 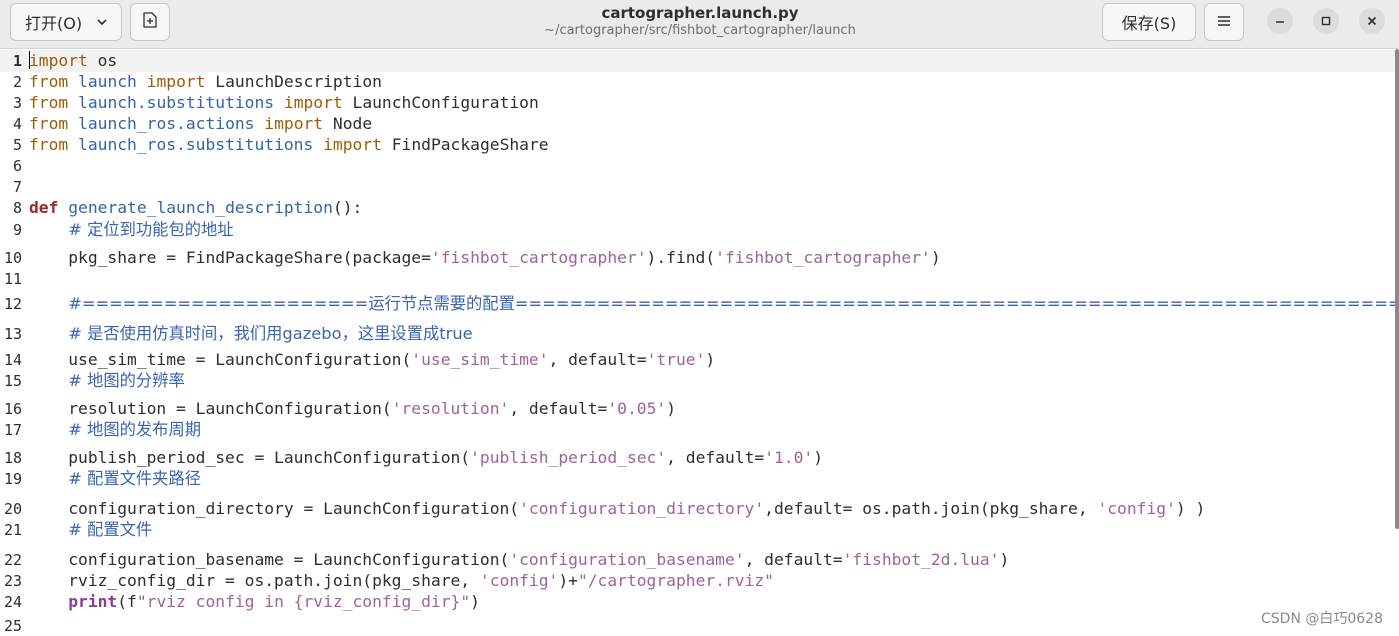 What do you see at coordinates (697, 208) in the screenshot?
I see `code-line: 8 def generate_launch_description():` at bounding box center [697, 208].